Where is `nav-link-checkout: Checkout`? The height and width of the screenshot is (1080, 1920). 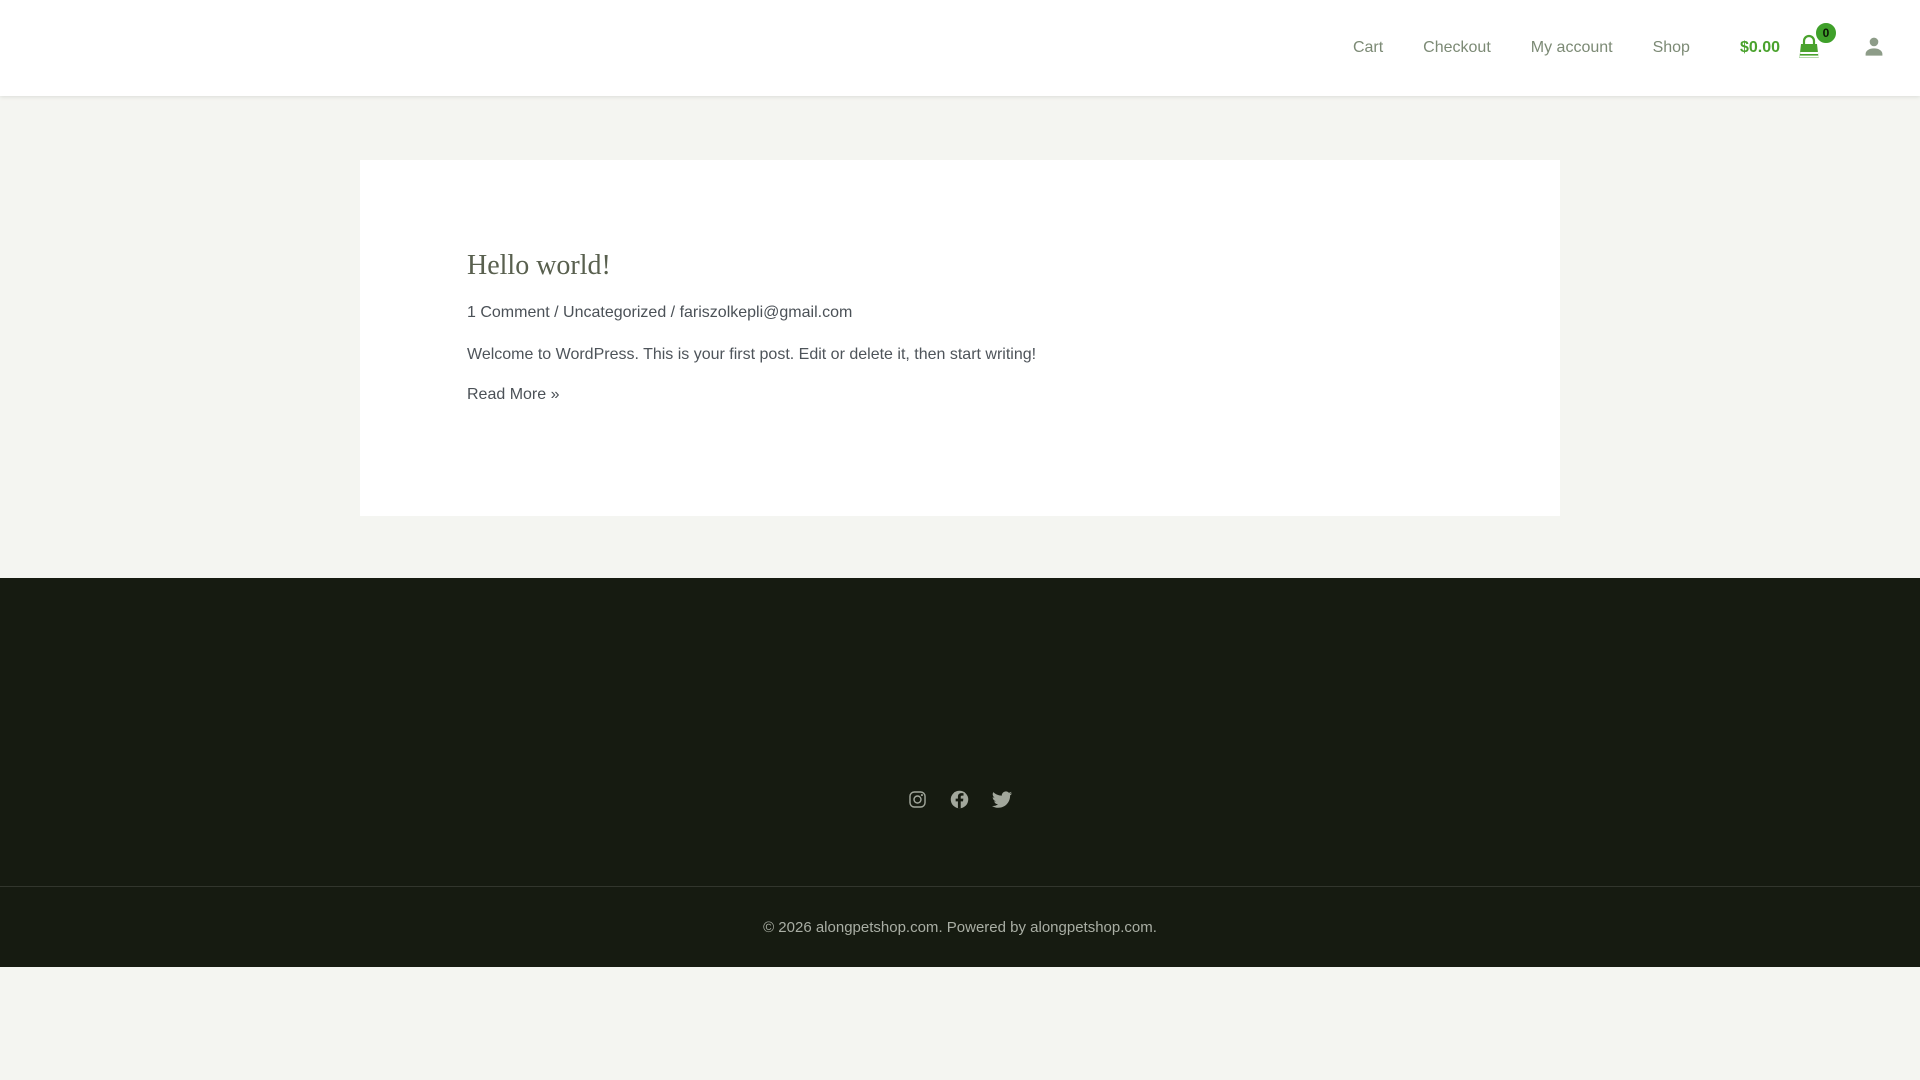
nav-link-checkout: Checkout is located at coordinates (1457, 47).